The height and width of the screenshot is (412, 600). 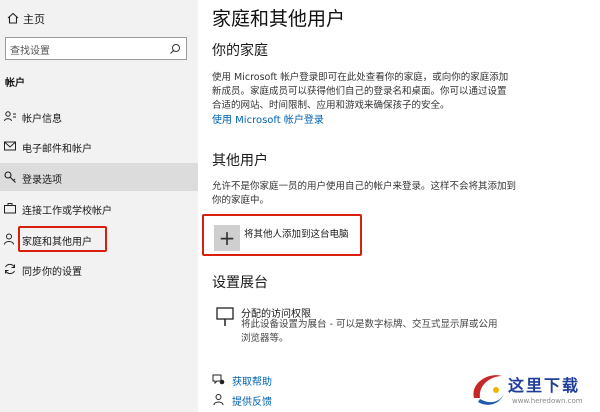 What do you see at coordinates (99, 116) in the screenshot?
I see `sidebar-item-account-info: 帐户信息` at bounding box center [99, 116].